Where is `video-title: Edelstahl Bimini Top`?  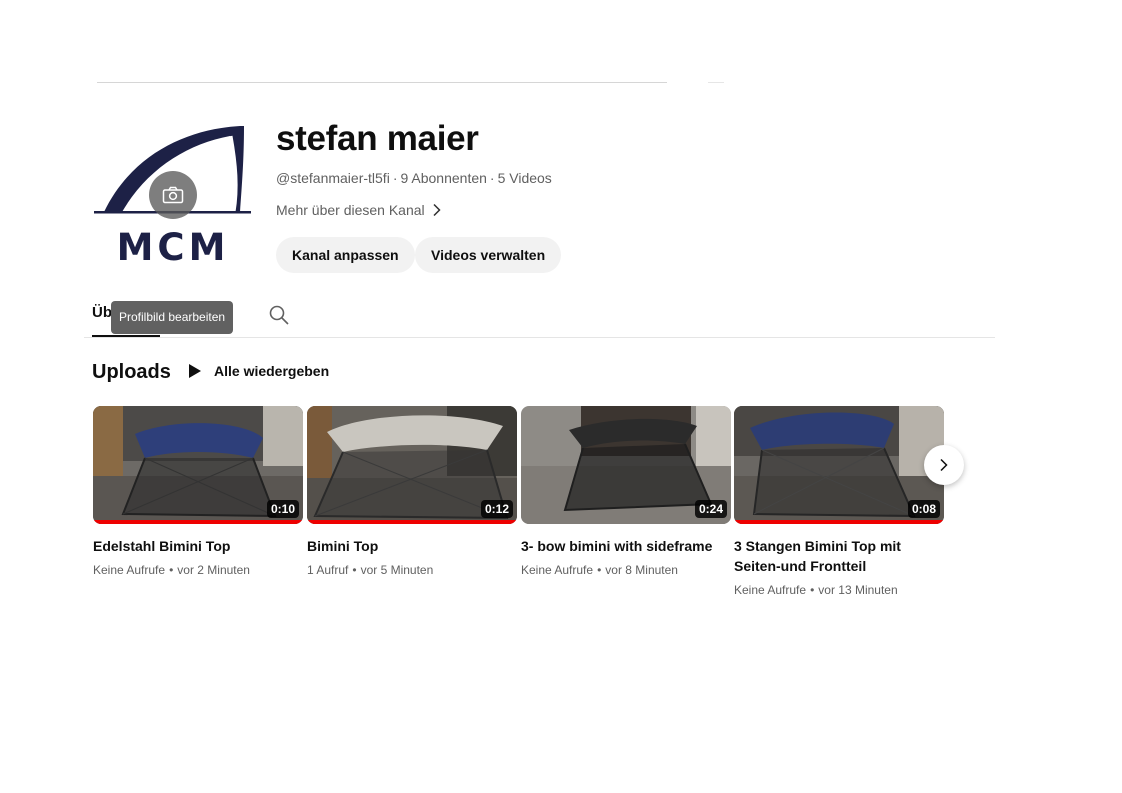 video-title: Edelstahl Bimini Top is located at coordinates (193, 546).